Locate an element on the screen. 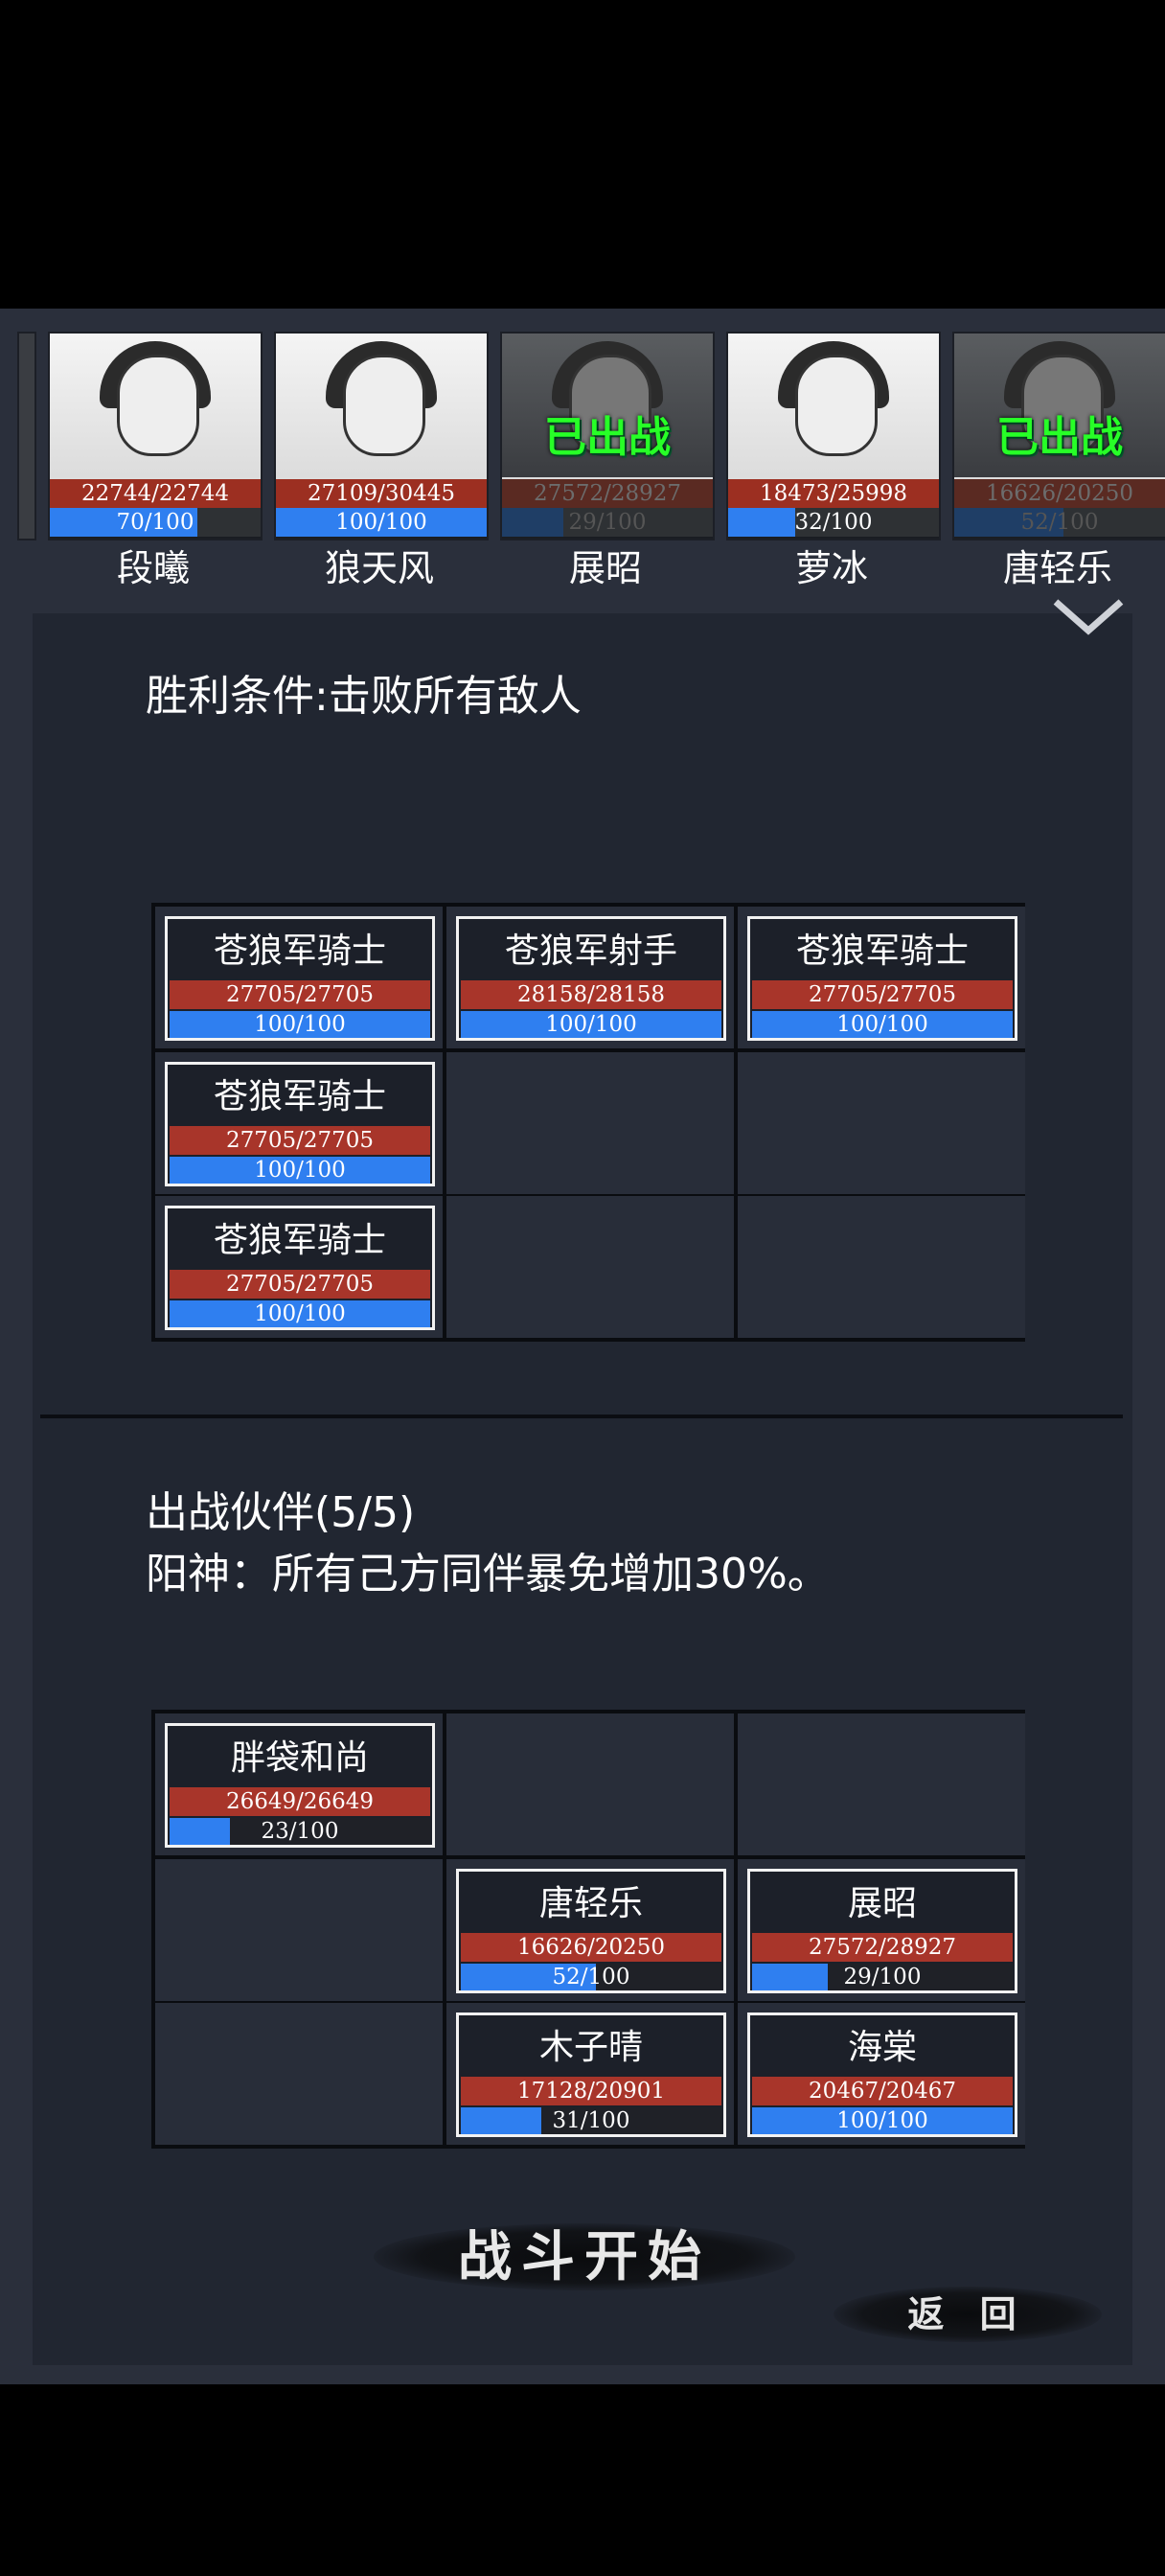 The width and height of the screenshot is (1165, 2576). unit-name: 海棠 is located at coordinates (882, 2047).